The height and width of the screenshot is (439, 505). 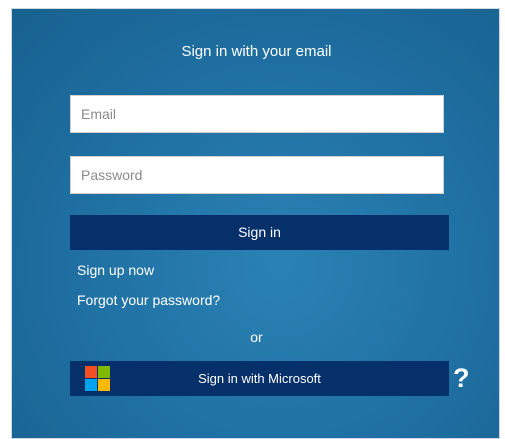 I want to click on or-divider-text: or, so click(x=256, y=337).